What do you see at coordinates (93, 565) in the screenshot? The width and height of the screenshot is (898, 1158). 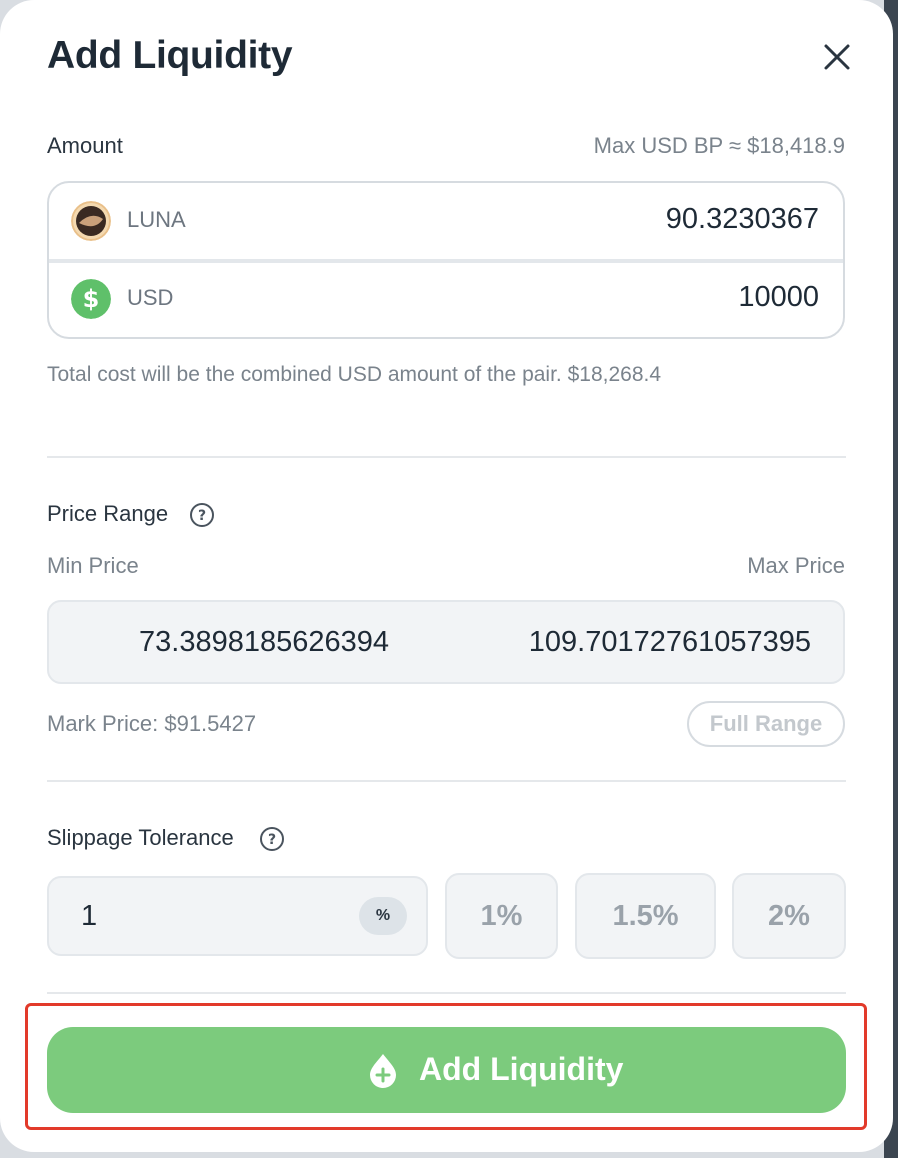 I see `min-price-label: Min Price` at bounding box center [93, 565].